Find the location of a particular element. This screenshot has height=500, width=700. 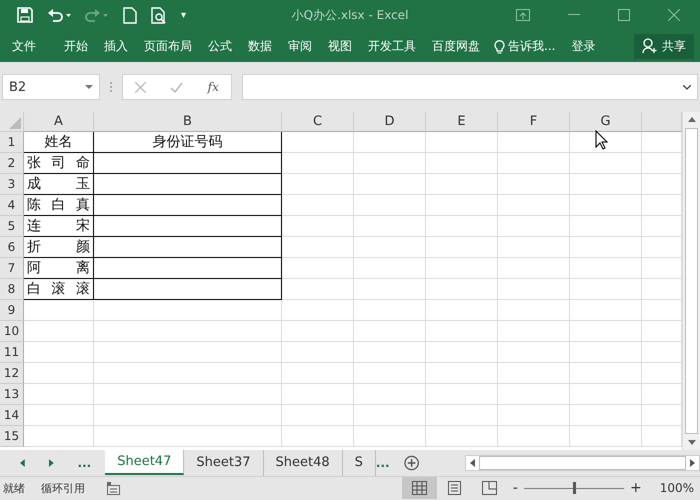

column-header: C is located at coordinates (318, 122).